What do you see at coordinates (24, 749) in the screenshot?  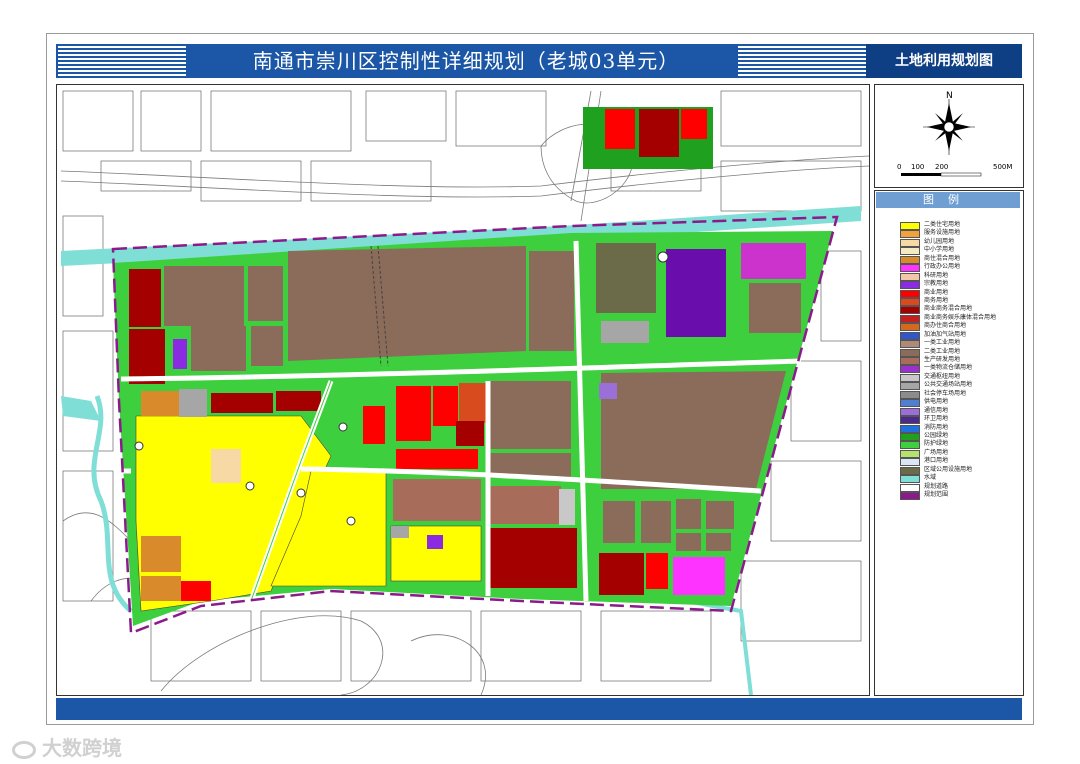 I see `watermark-logo-icon` at bounding box center [24, 749].